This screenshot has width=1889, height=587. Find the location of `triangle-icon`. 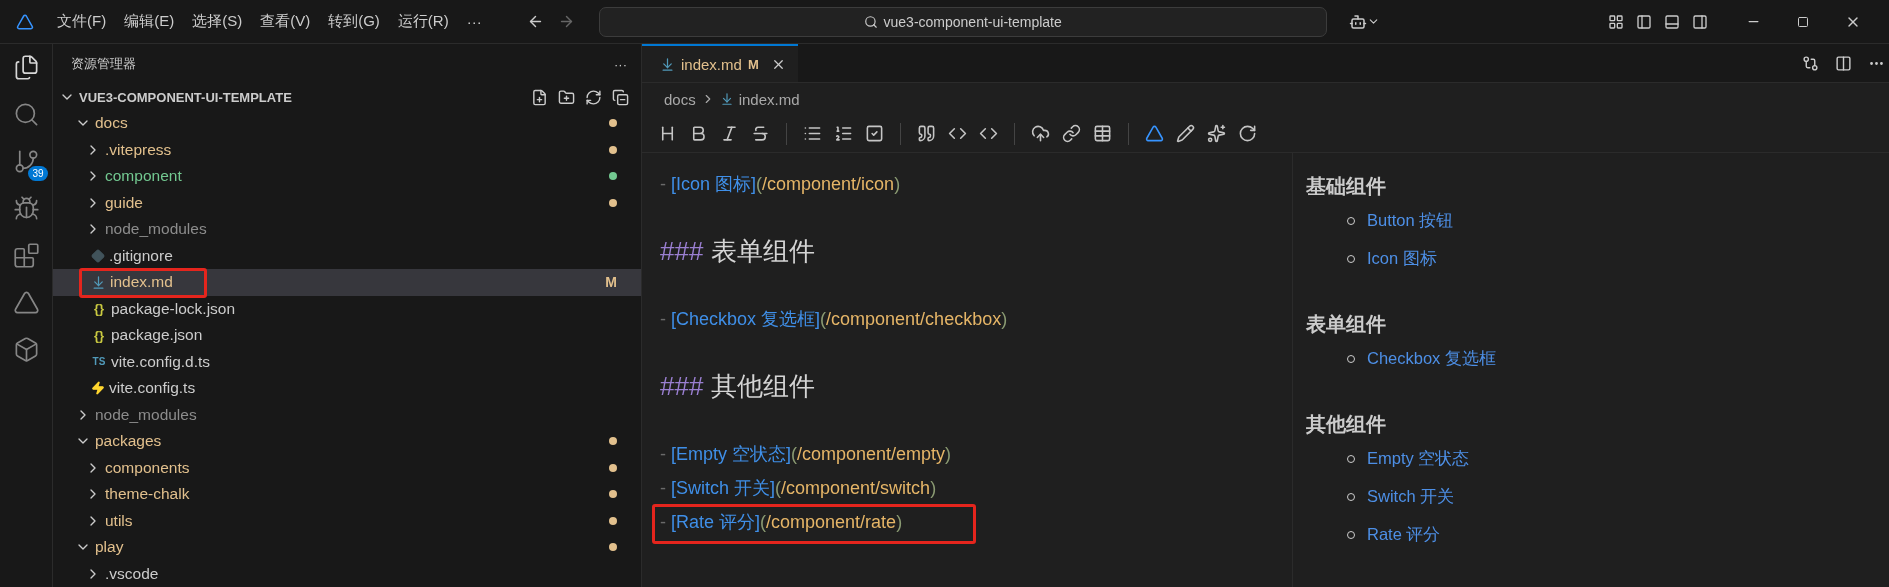

triangle-icon is located at coordinates (26, 302).